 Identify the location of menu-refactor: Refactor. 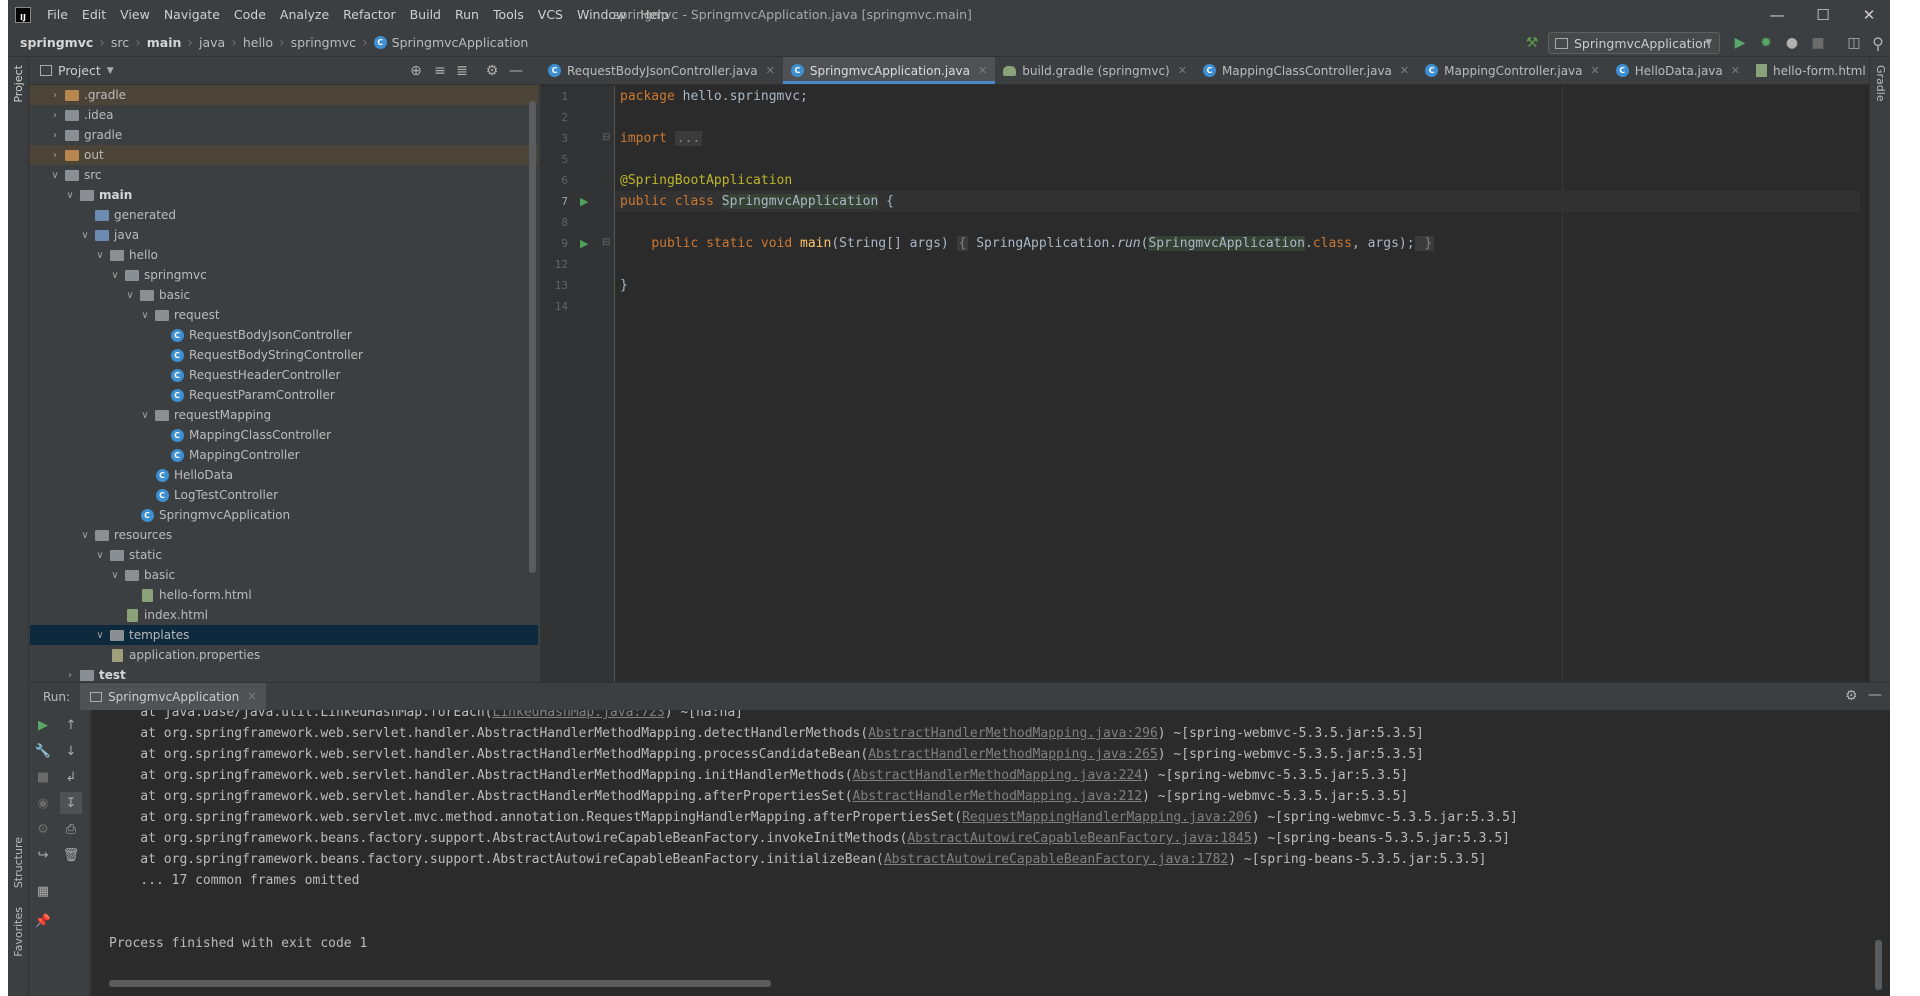
(369, 14).